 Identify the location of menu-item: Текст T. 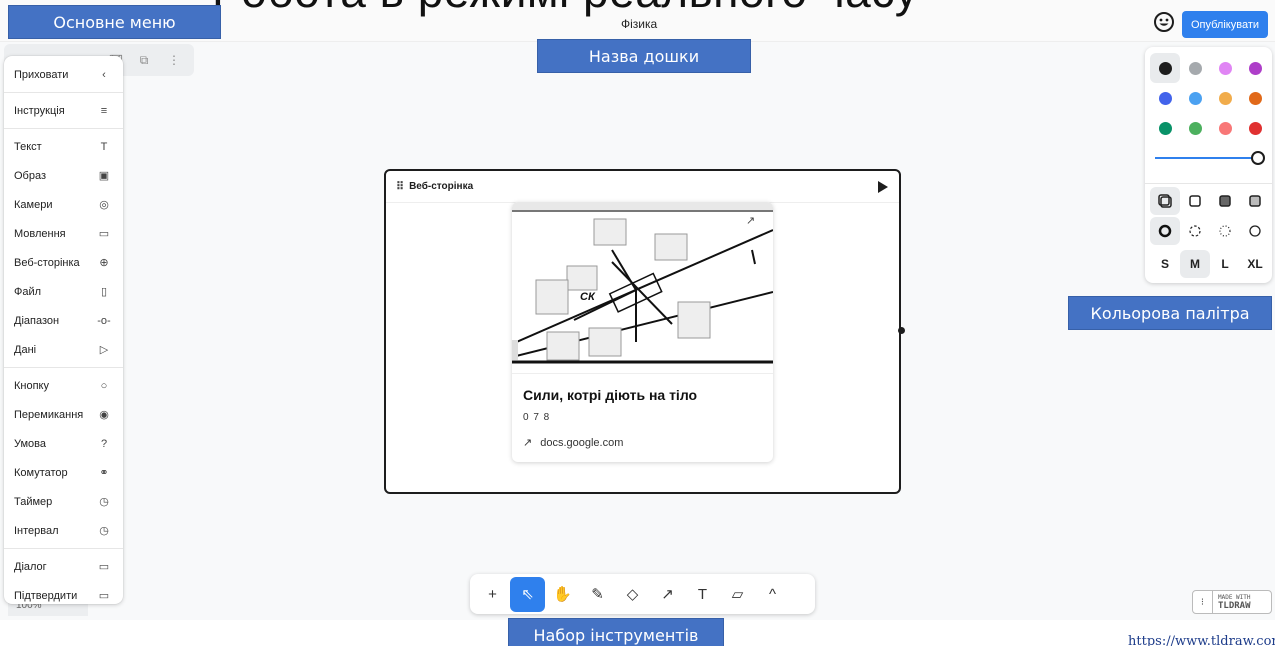
(63, 146).